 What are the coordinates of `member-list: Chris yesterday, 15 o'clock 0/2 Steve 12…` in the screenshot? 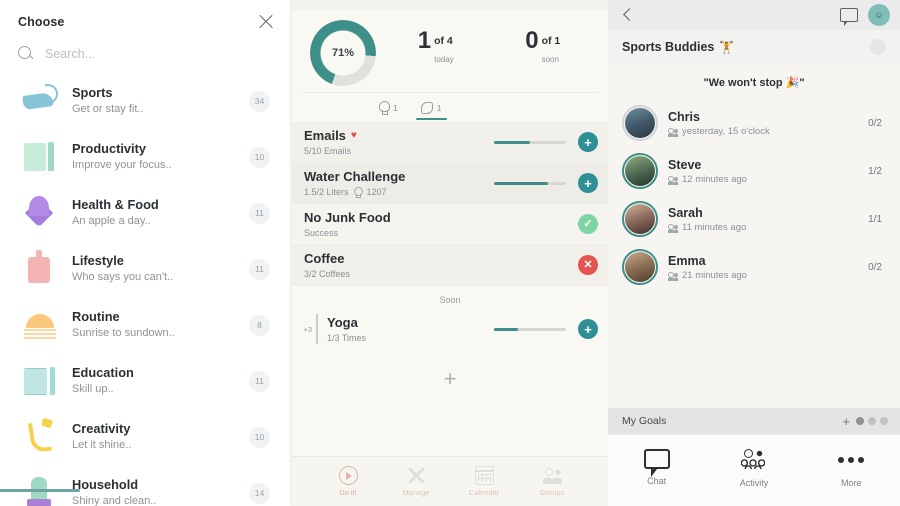 It's located at (754, 195).